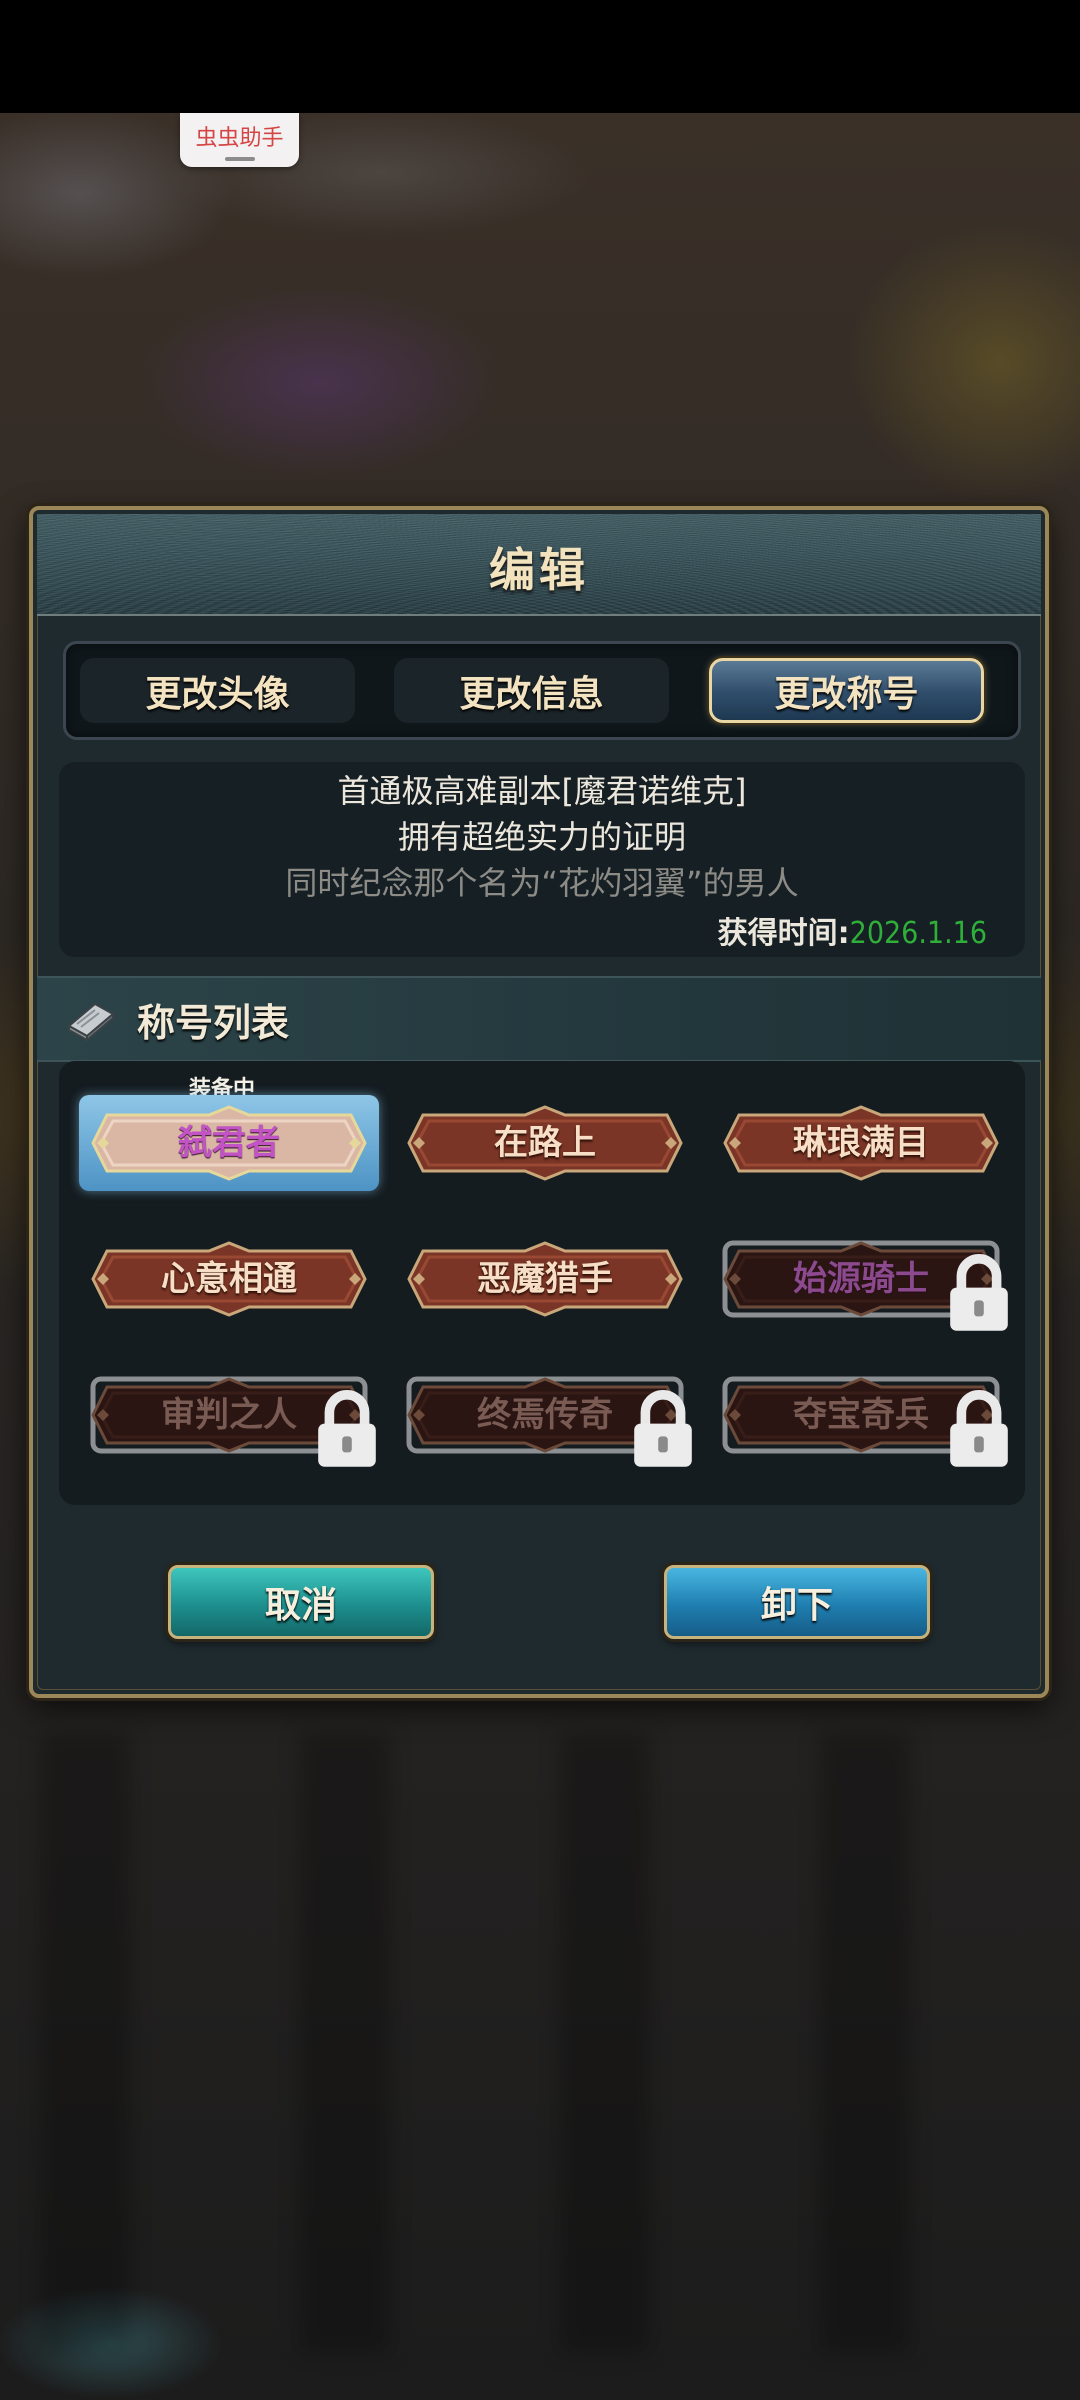 Image resolution: width=1080 pixels, height=2400 pixels. What do you see at coordinates (217, 690) in the screenshot?
I see `tab-change-avatar: 更改头像` at bounding box center [217, 690].